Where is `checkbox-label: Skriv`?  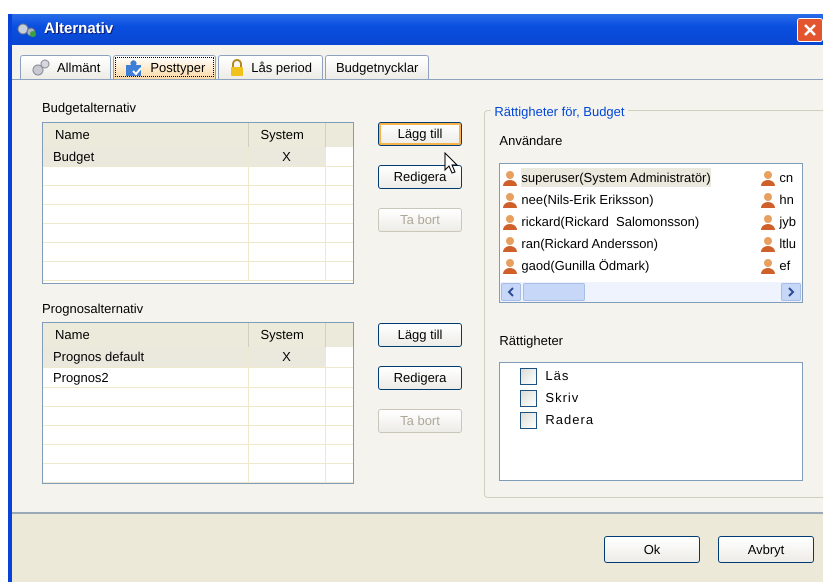
checkbox-label: Skriv is located at coordinates (562, 398).